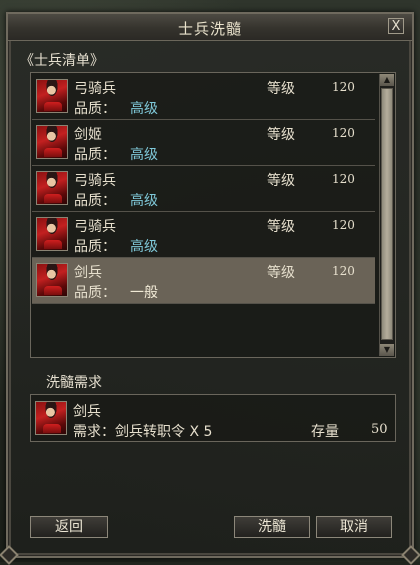 The width and height of the screenshot is (420, 565). I want to click on stock-value: 50, so click(379, 429).